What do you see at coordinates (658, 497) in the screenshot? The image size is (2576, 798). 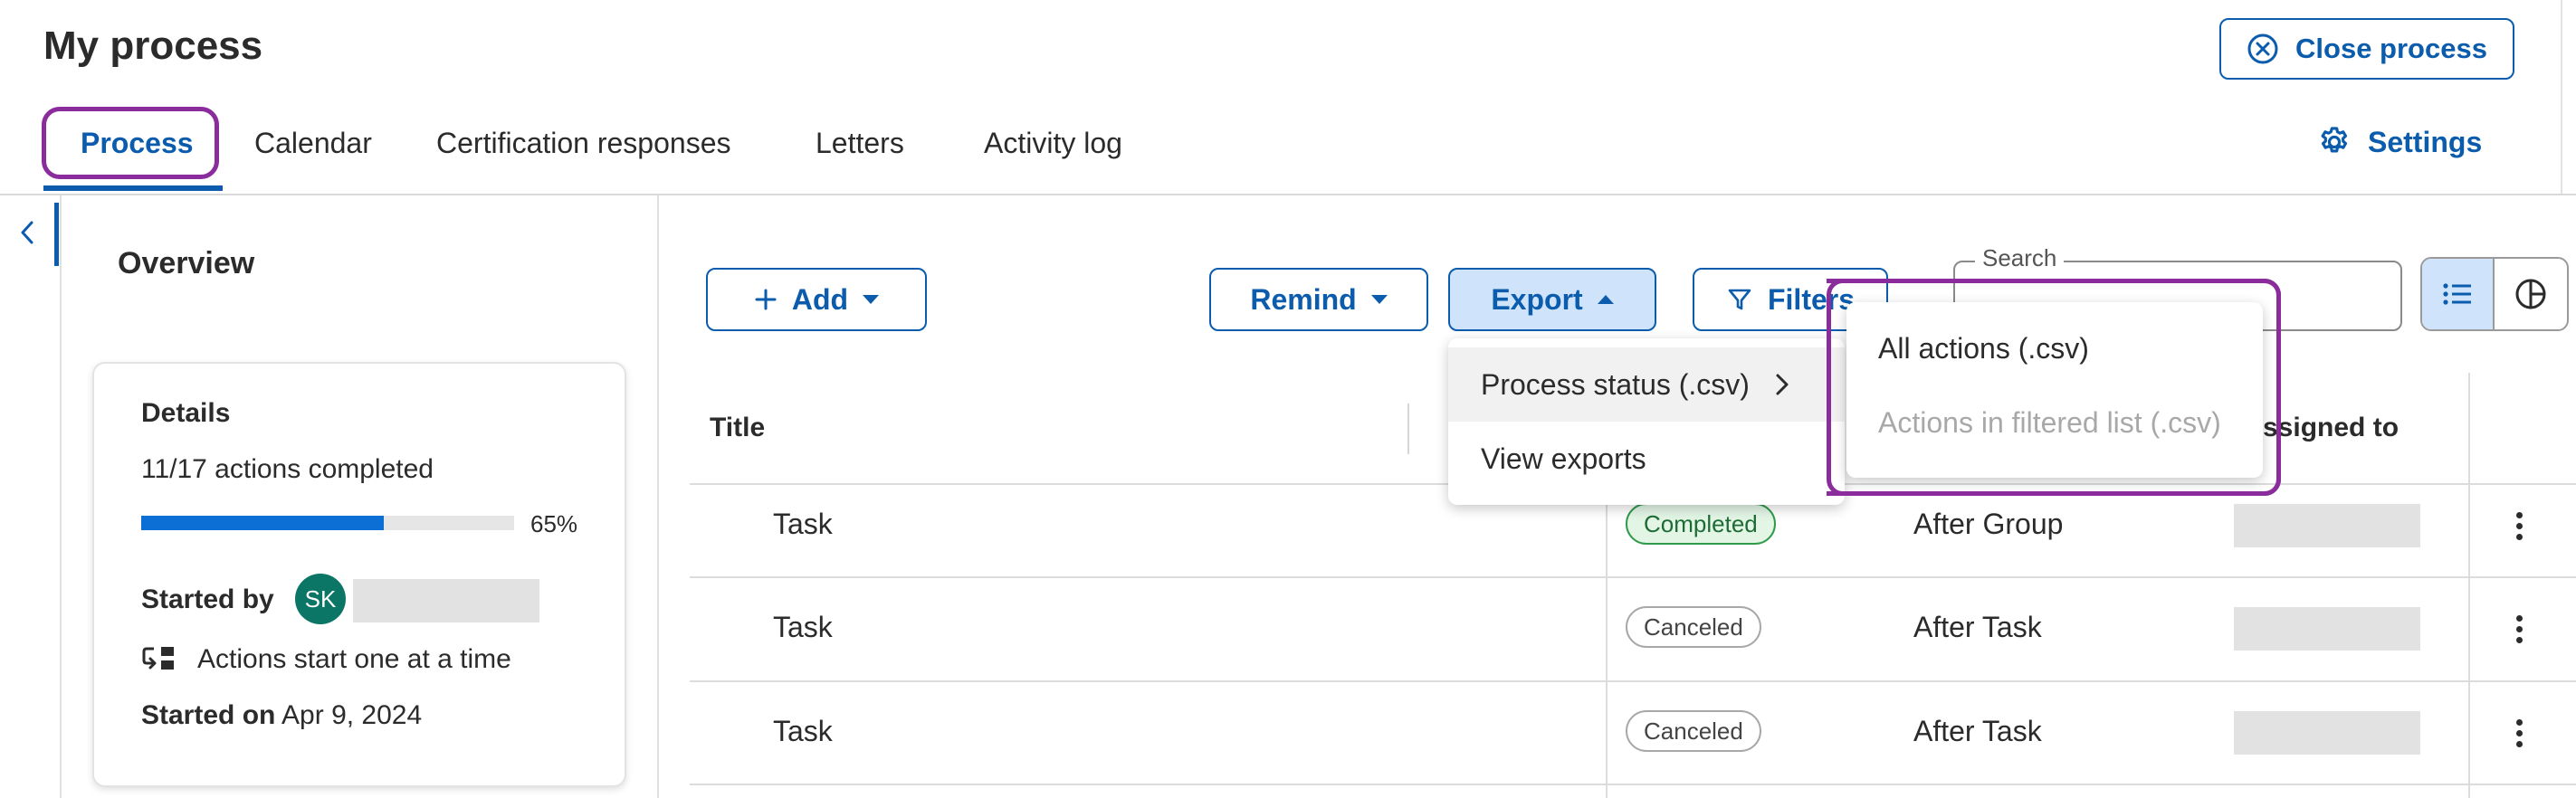 I see `panel-divider` at bounding box center [658, 497].